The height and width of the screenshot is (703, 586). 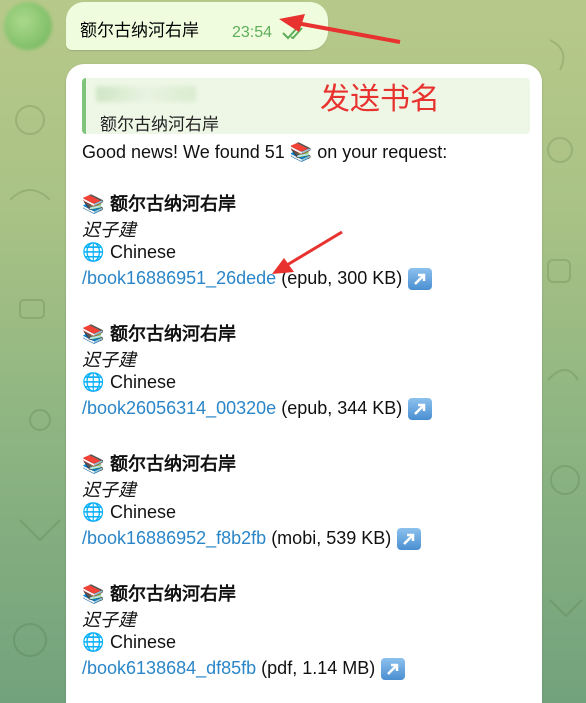 I want to click on reply-quote-text: 额尔古纳河右岸, so click(x=159, y=124).